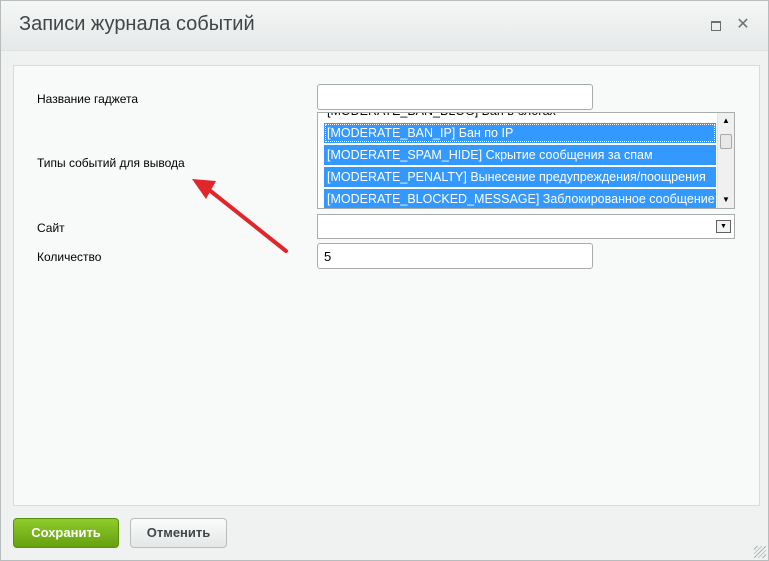 The height and width of the screenshot is (561, 769). What do you see at coordinates (137, 24) in the screenshot?
I see `dialog-title: Записи журнала событий` at bounding box center [137, 24].